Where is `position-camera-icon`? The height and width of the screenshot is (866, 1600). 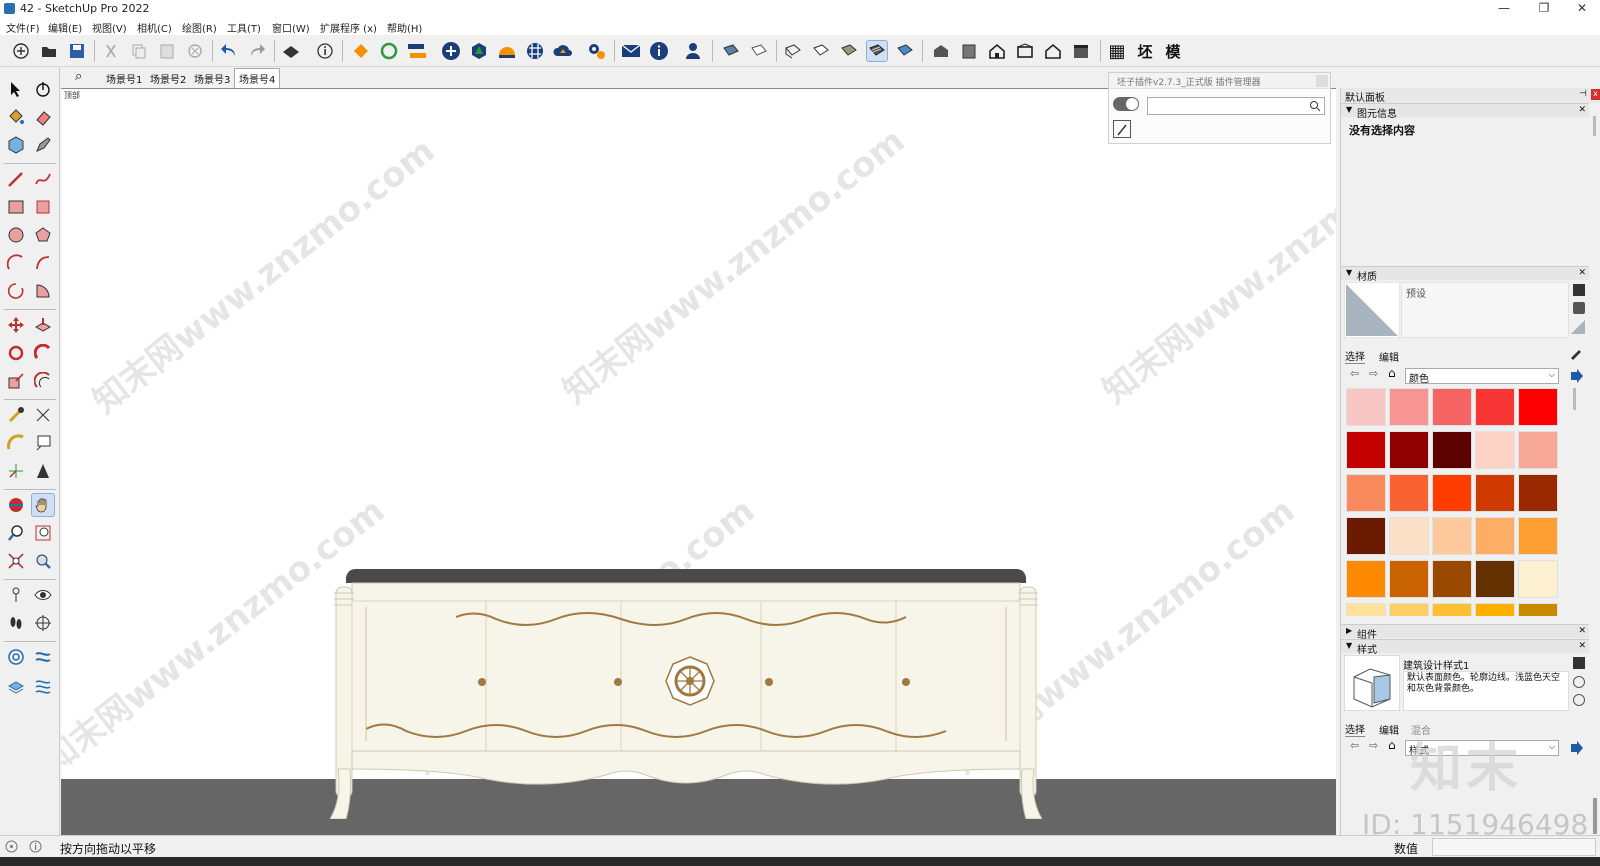 position-camera-icon is located at coordinates (16, 595).